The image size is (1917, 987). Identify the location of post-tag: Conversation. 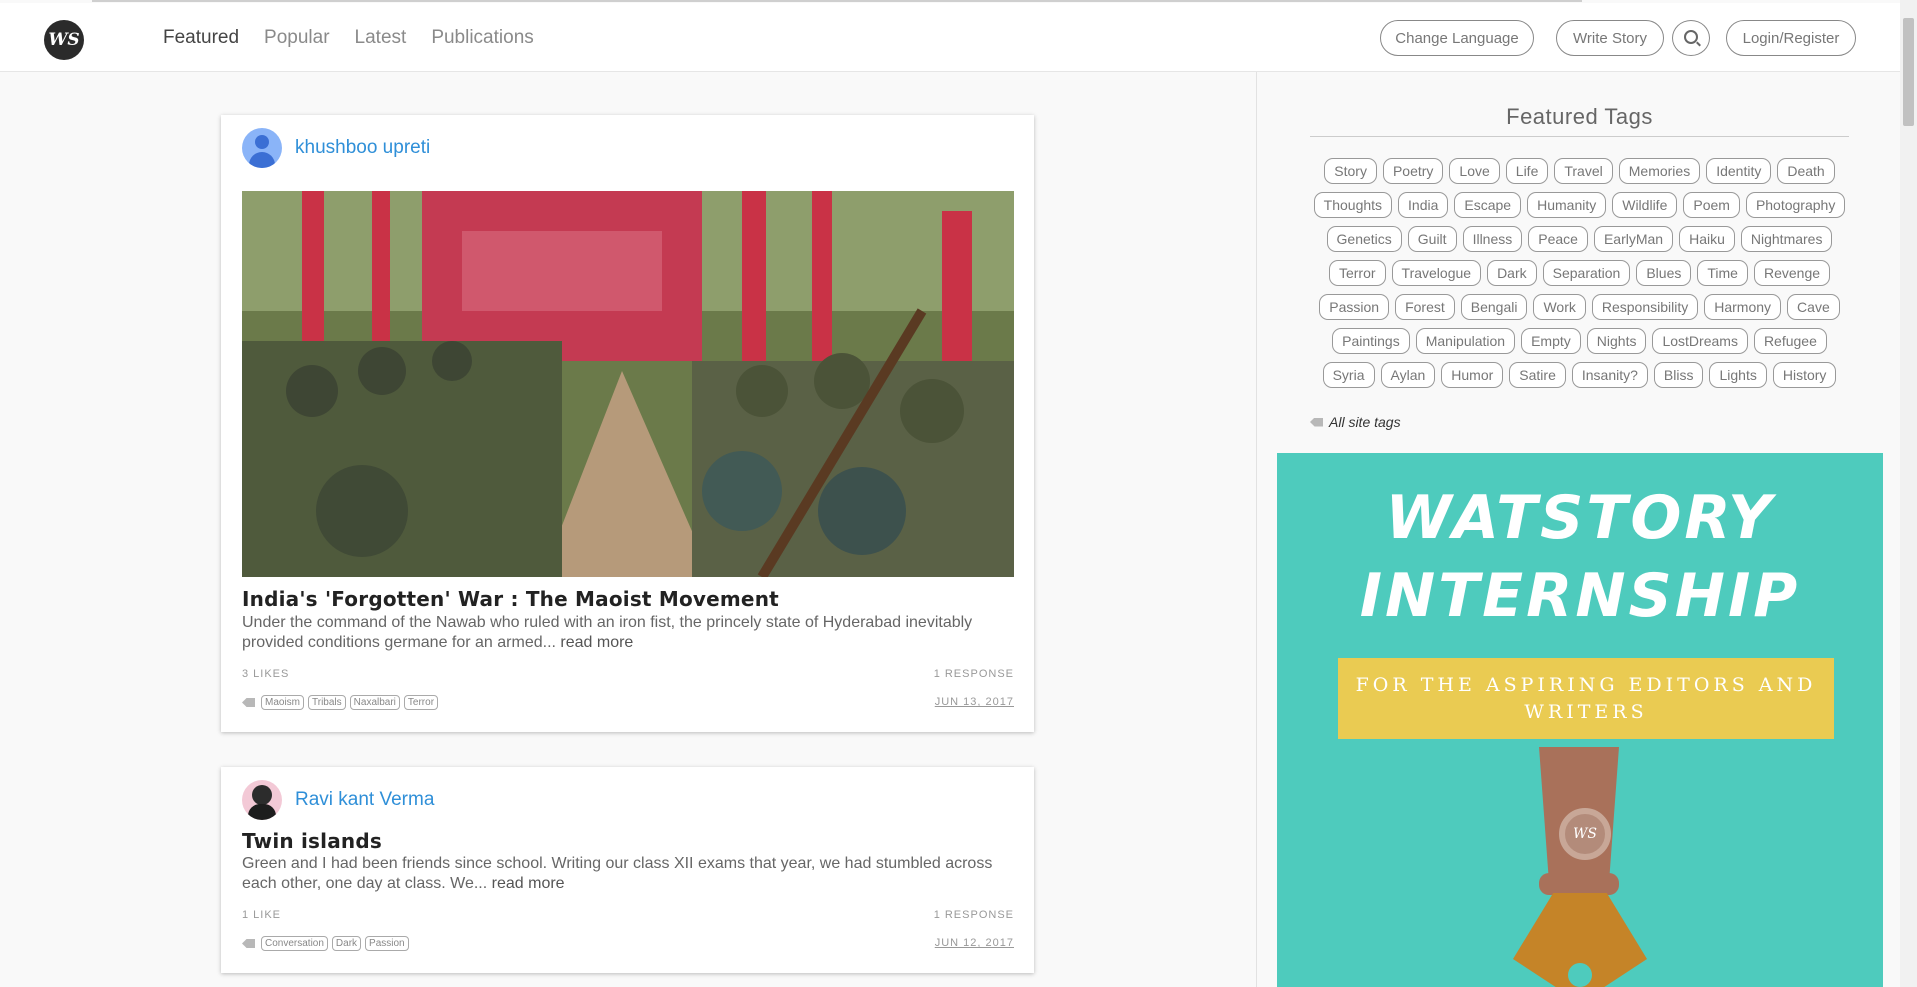
(294, 943).